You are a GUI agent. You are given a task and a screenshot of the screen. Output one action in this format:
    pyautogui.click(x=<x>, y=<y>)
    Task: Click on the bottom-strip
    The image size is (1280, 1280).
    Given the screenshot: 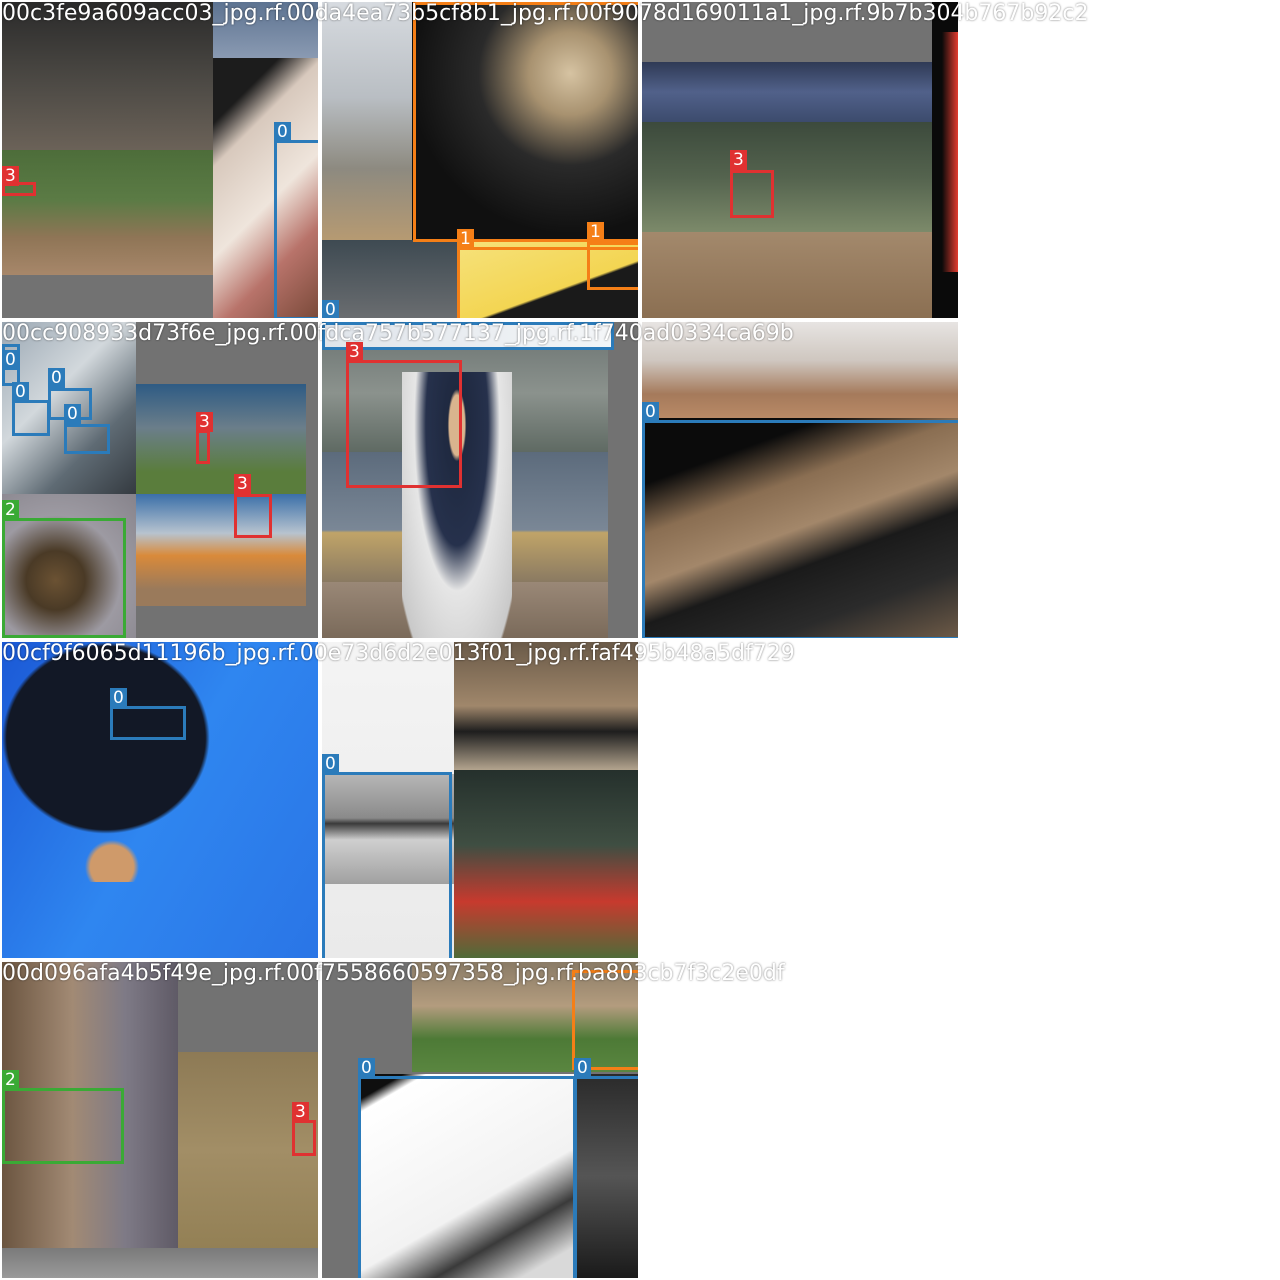 What is the action you would take?
    pyautogui.click(x=160, y=1263)
    